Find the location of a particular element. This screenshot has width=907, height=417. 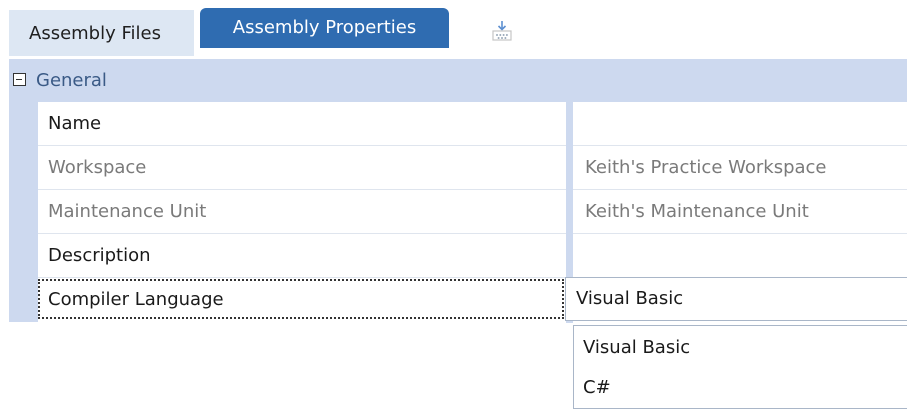

dropdown-option-visual-basic: Visual Basic is located at coordinates (740, 347).